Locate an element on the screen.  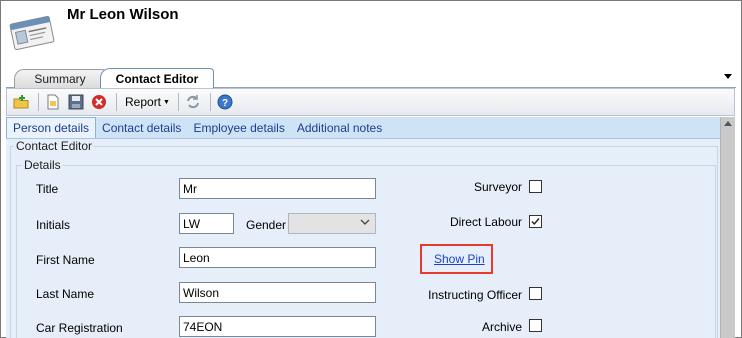
vertical-scrollbar is located at coordinates (727, 227).